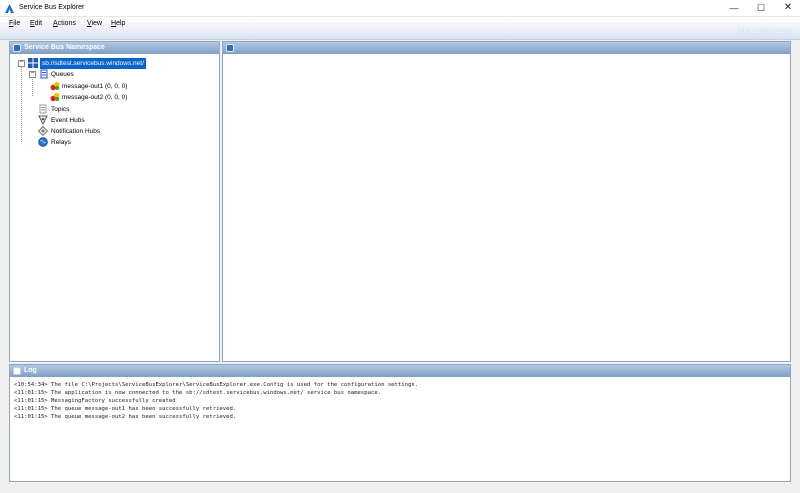 The height and width of the screenshot is (493, 800). I want to click on log-panel-header: Log, so click(400, 371).